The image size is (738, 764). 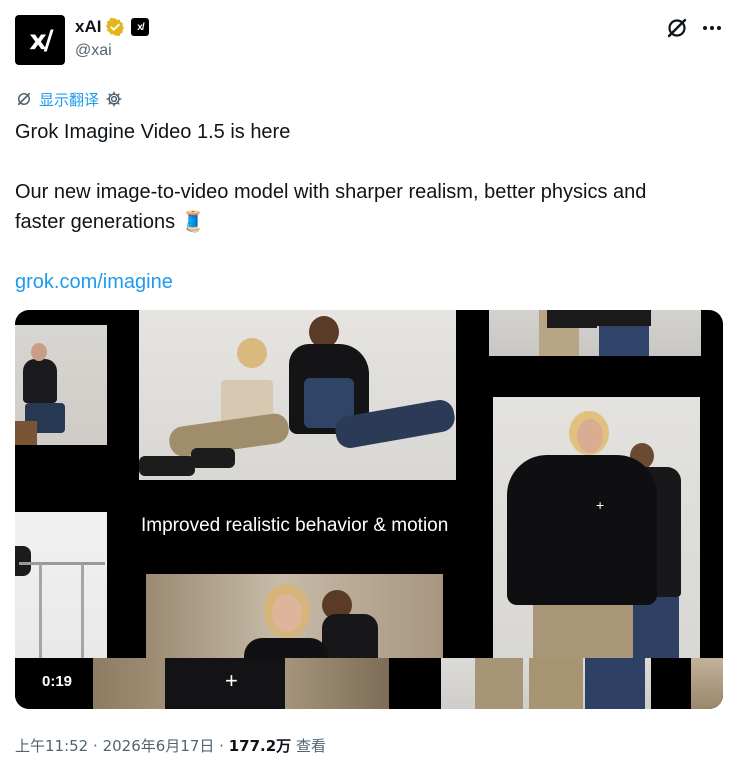 I want to click on grok-translate-icon, so click(x=24, y=99).